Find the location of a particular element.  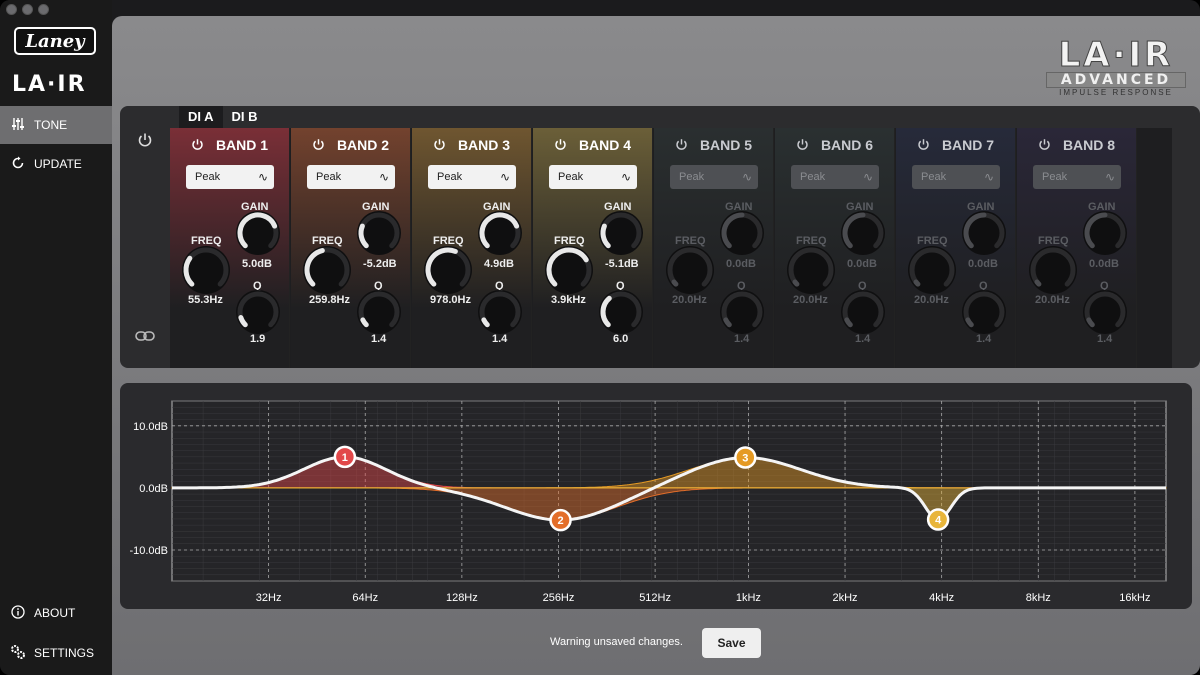

tab-di-b: DI B is located at coordinates (245, 117).